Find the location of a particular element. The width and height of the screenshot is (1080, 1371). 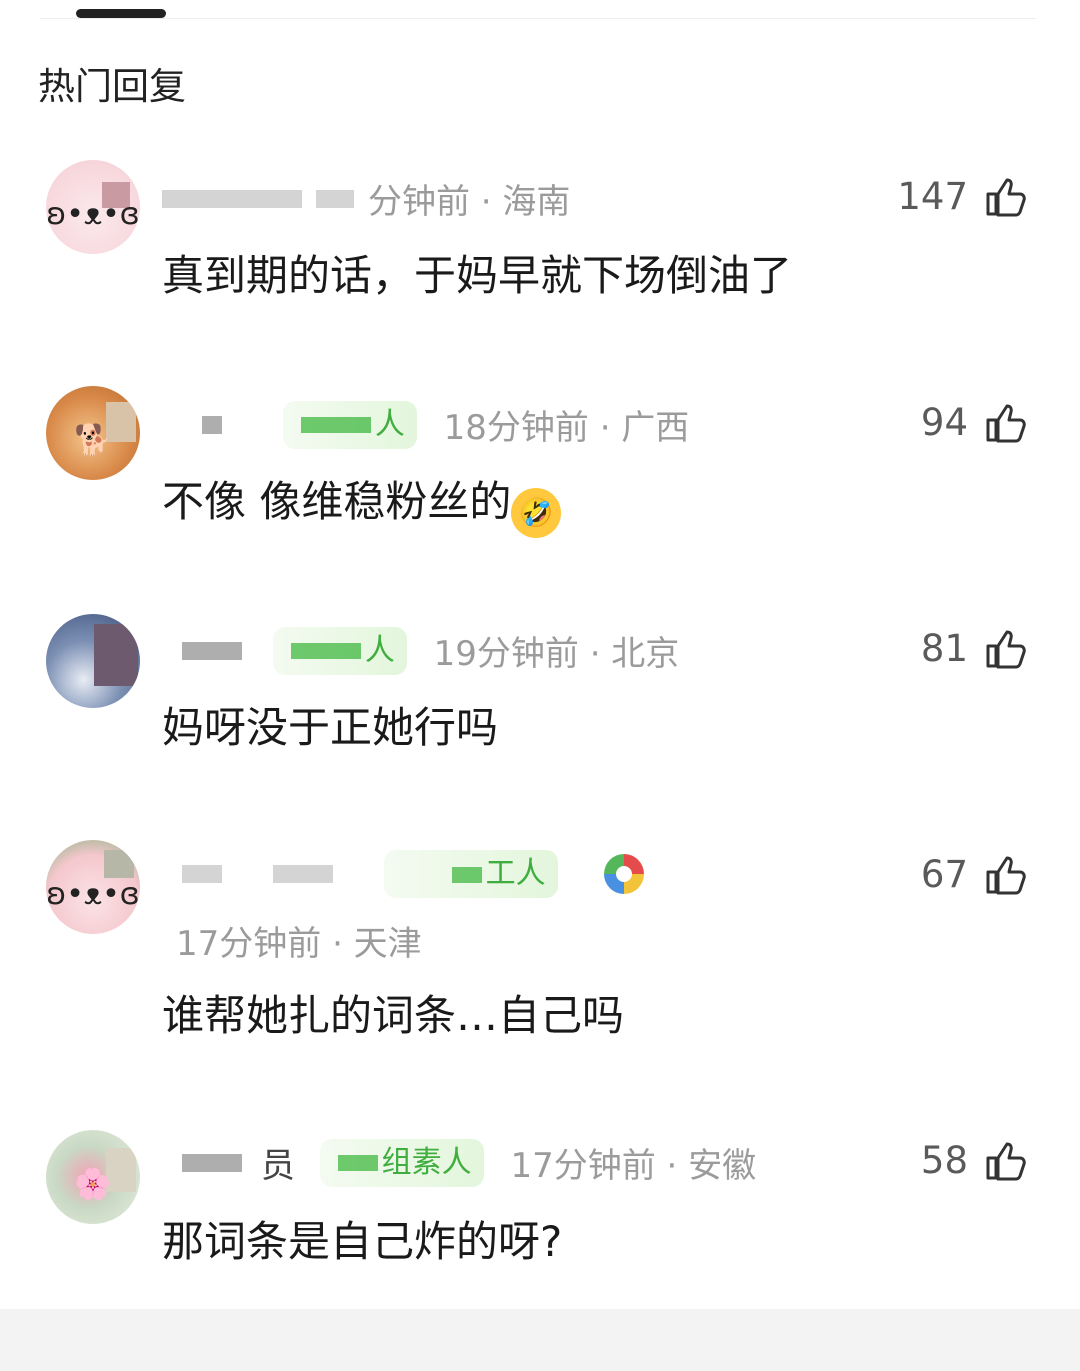

comment-time-location: 19分钟前 · 北京 is located at coordinates (556, 654).